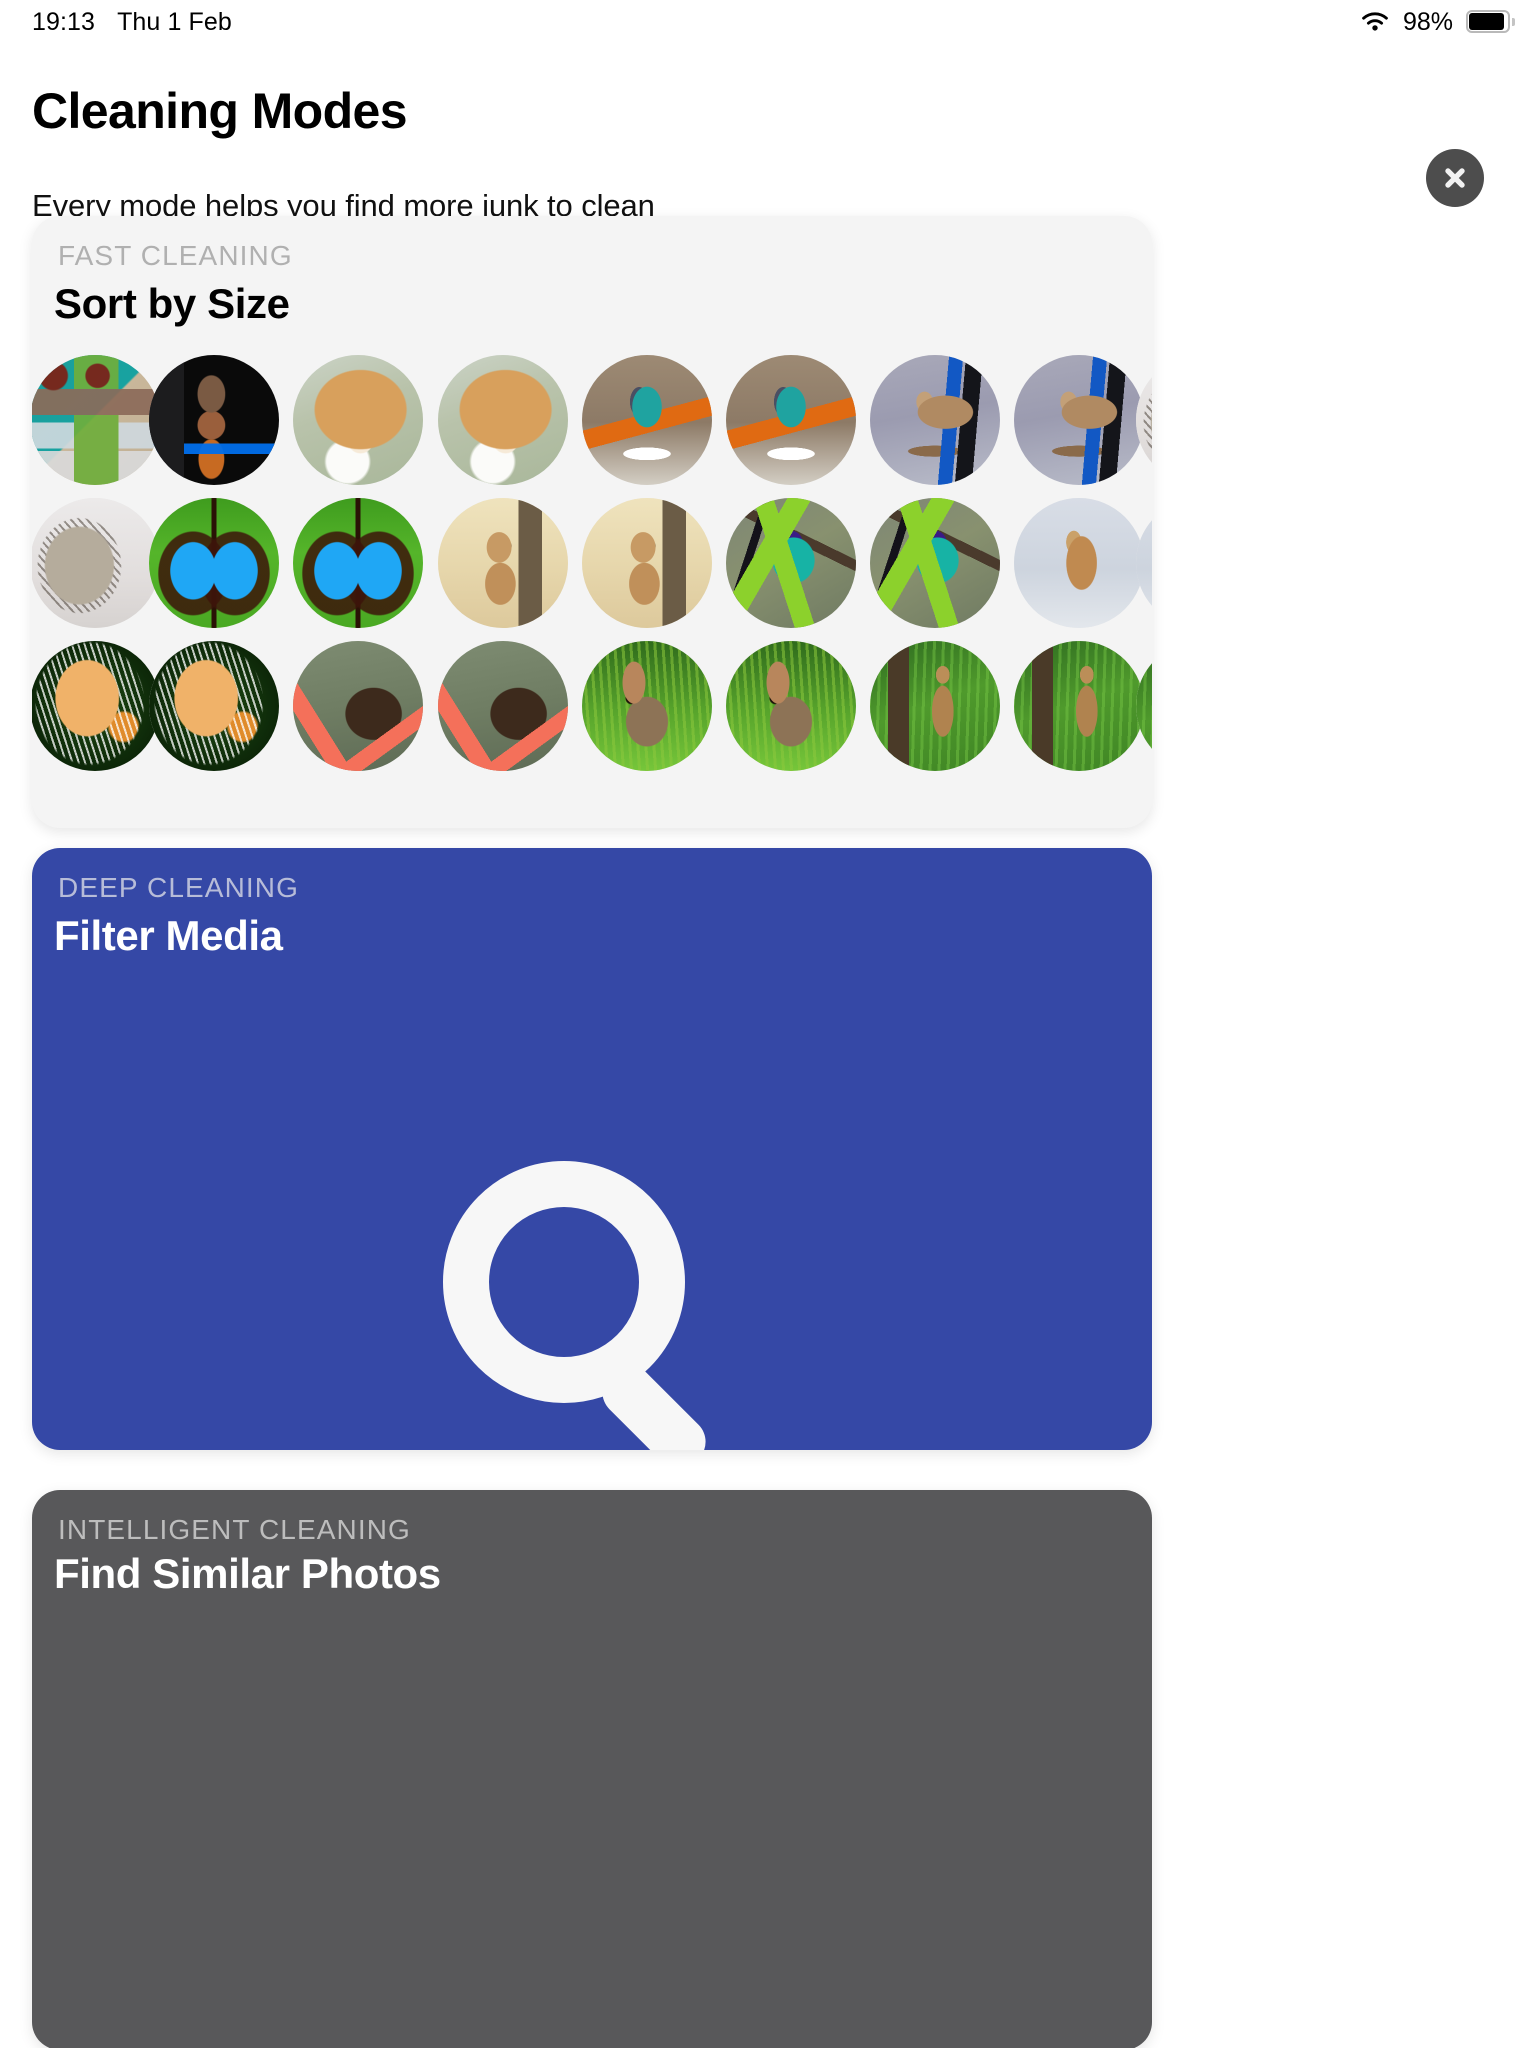 The height and width of the screenshot is (2048, 1536). I want to click on photo-hedgehog, so click(96, 563).